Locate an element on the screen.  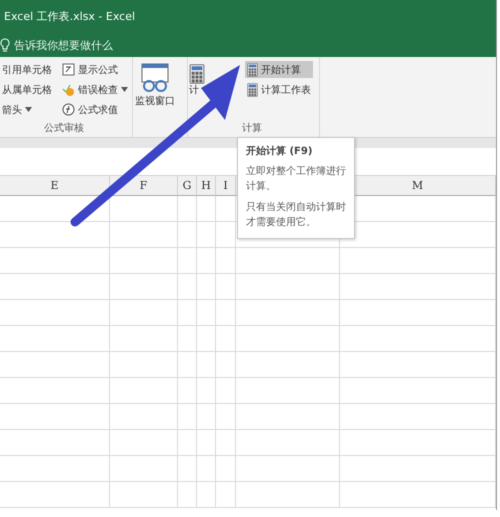
group-label: 计算 is located at coordinates (252, 128).